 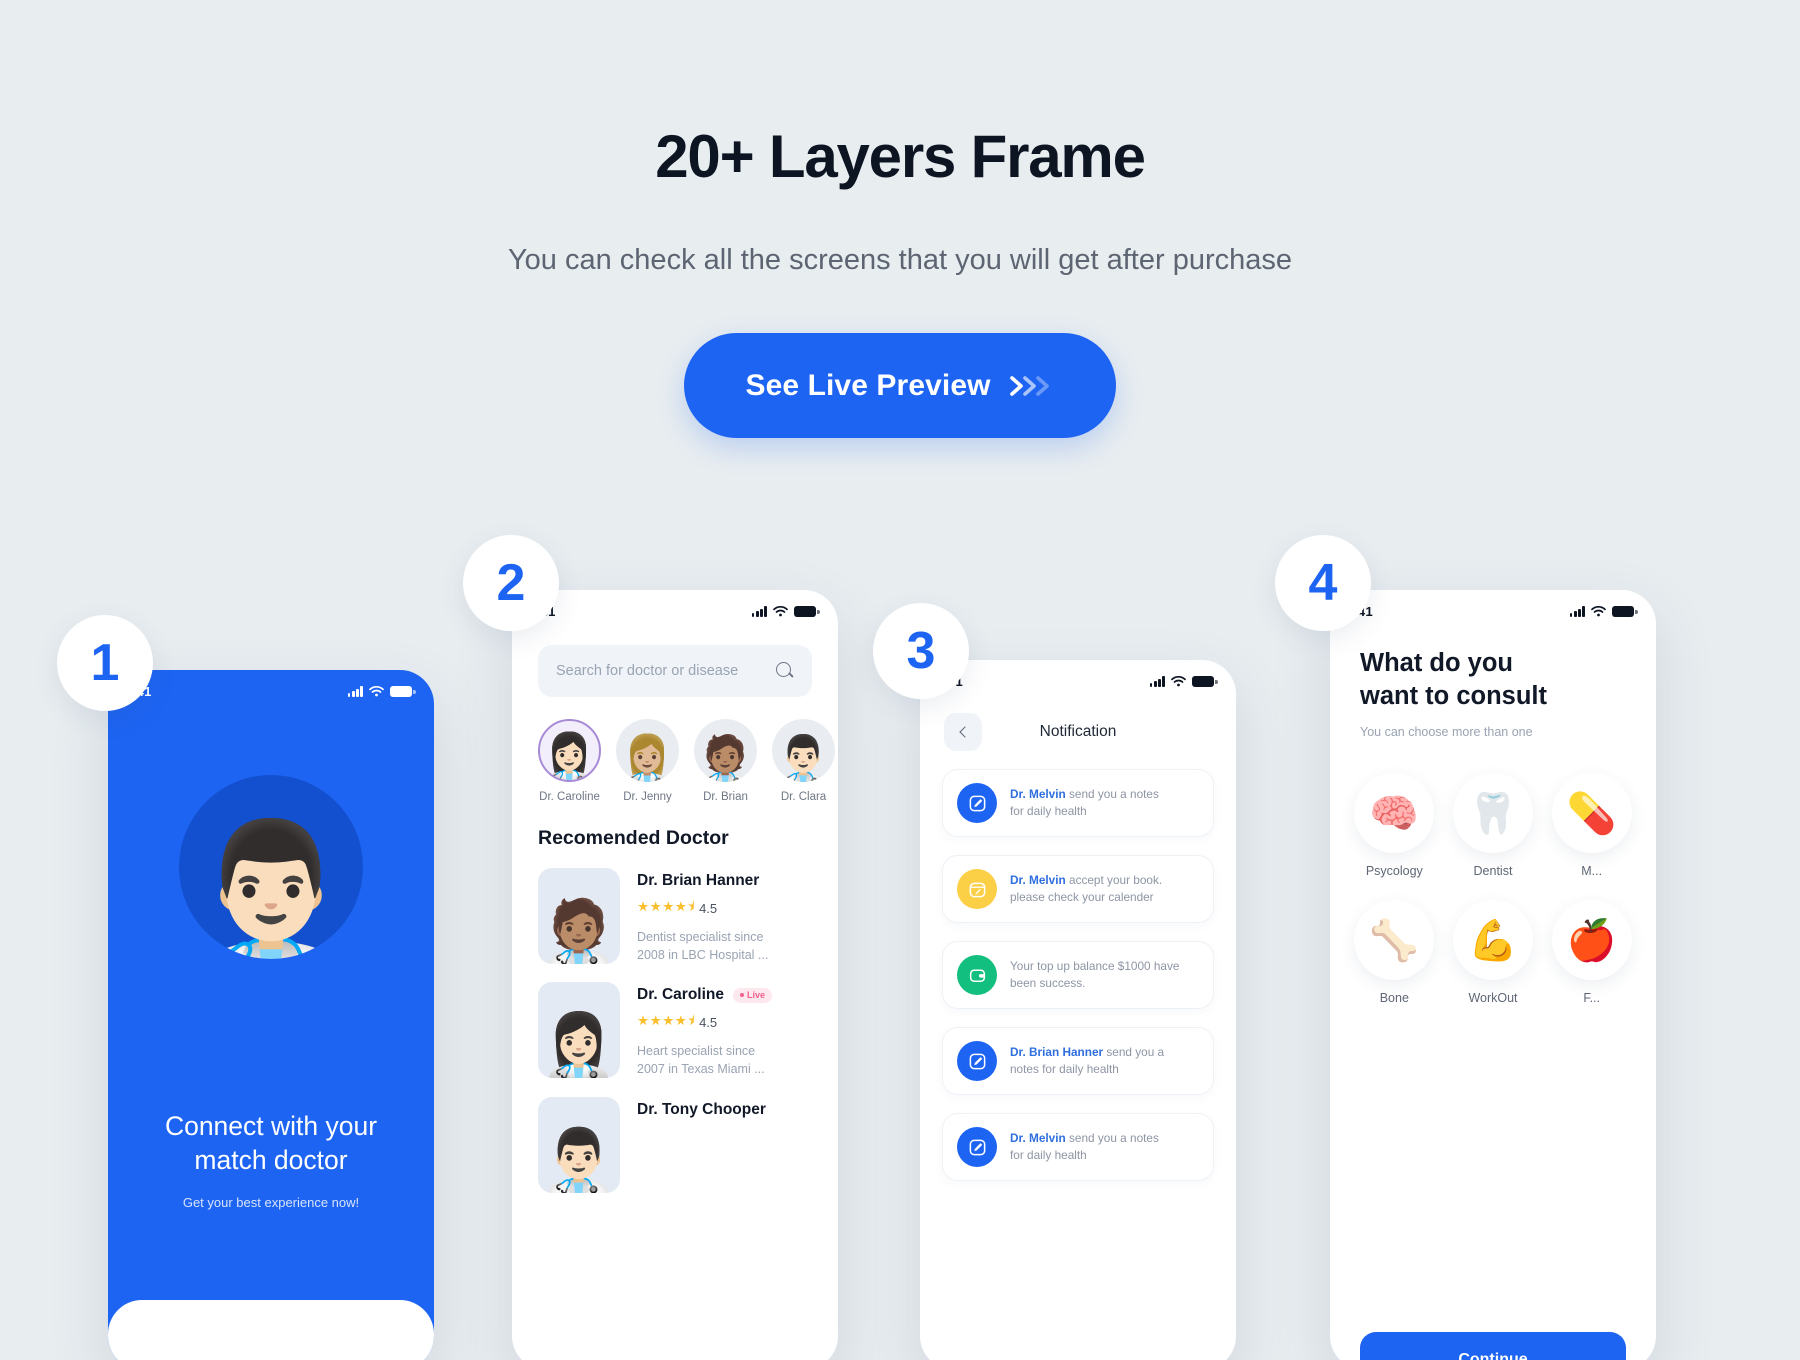 I want to click on step-badge-1: 1, so click(x=105, y=663).